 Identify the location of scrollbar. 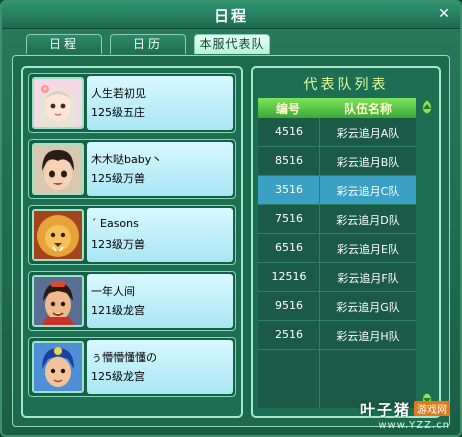
(427, 254).